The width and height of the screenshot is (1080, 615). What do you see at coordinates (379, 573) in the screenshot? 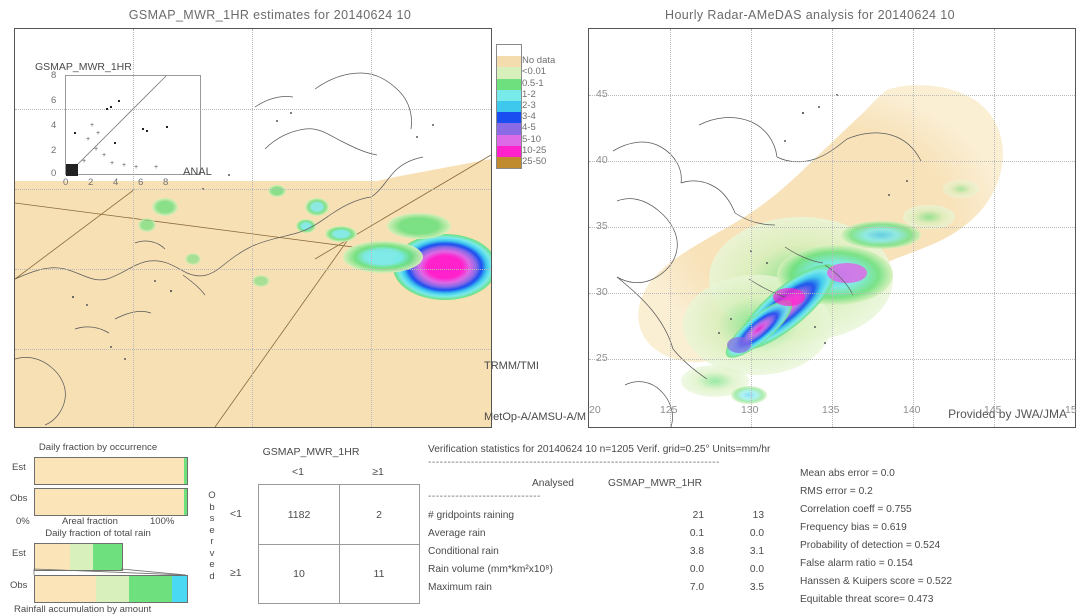
I see `table-cell-correct: 11` at bounding box center [379, 573].